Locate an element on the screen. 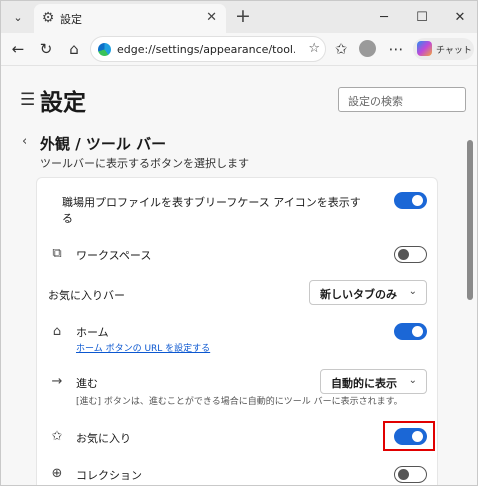 This screenshot has height=486, width=478. forward-value: 自動的に表示 is located at coordinates (364, 383).